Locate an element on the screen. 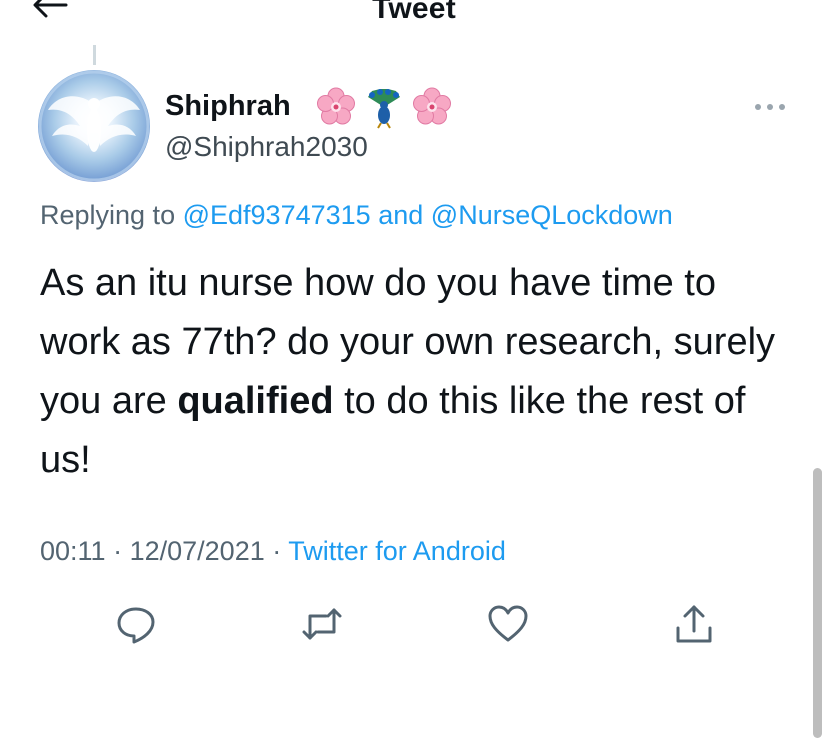  author-handle: @Shiphrah2030 is located at coordinates (266, 147).